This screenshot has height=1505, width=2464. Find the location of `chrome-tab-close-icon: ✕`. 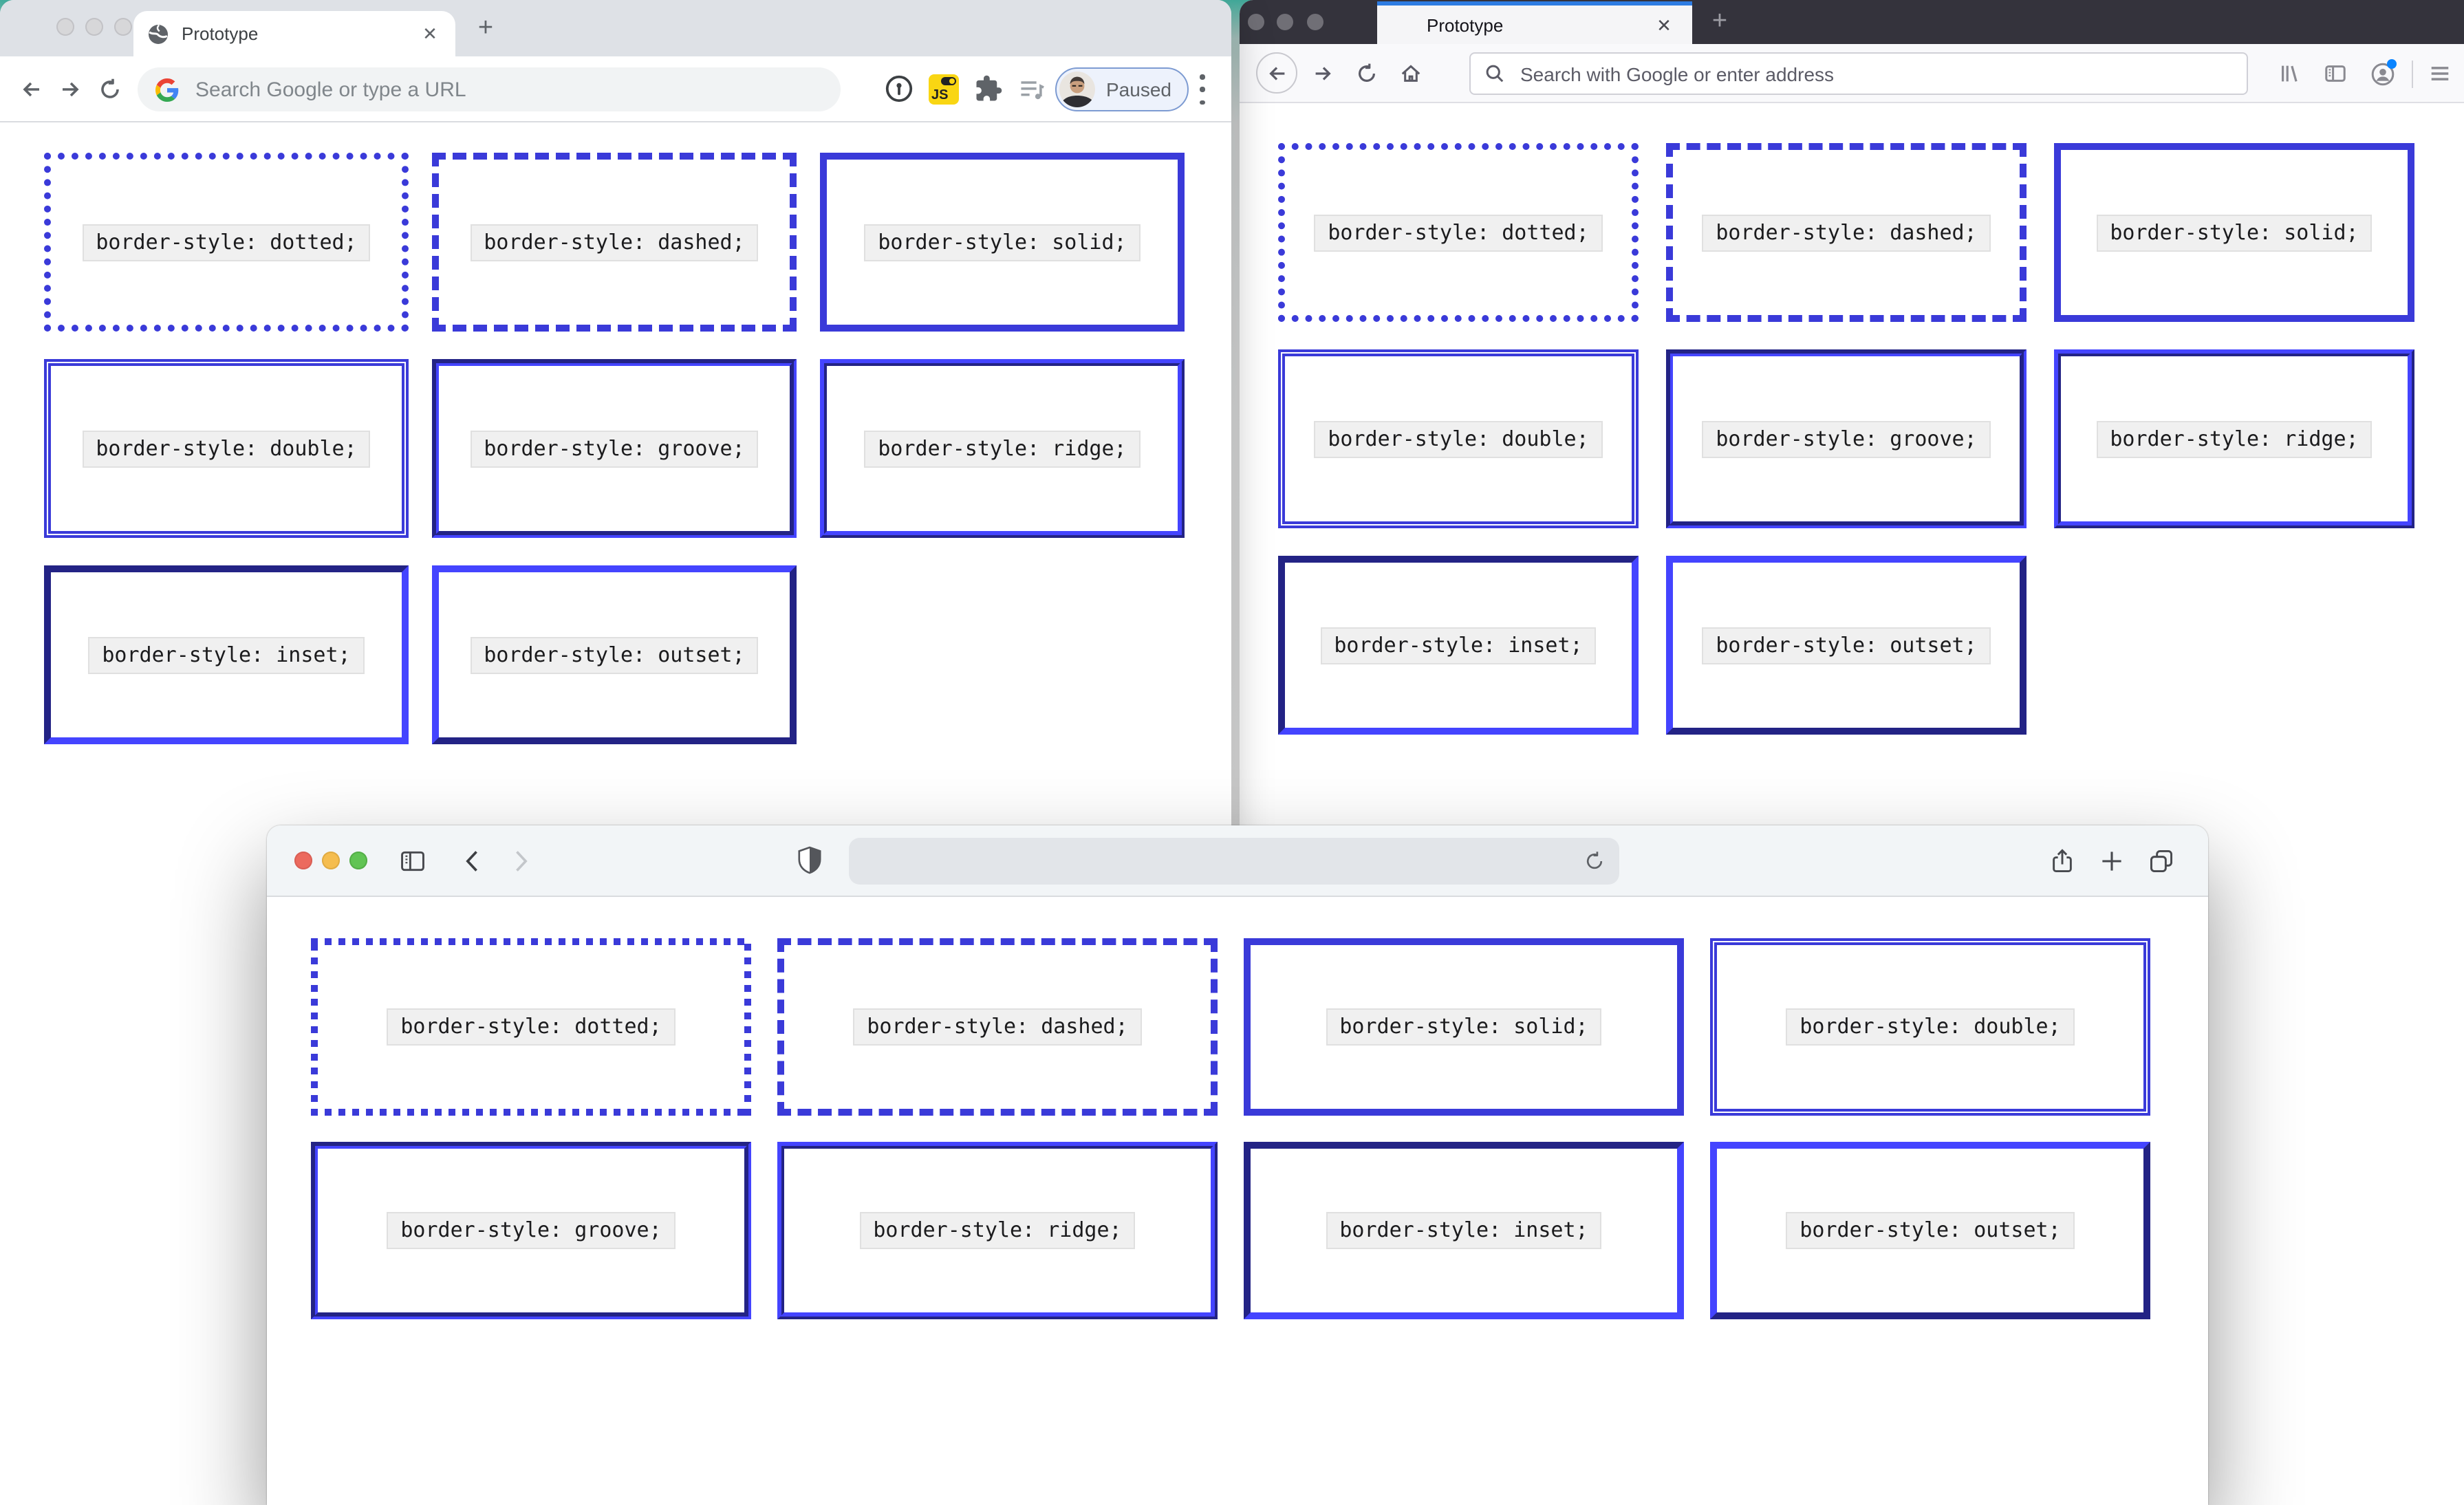

chrome-tab-close-icon: ✕ is located at coordinates (430, 33).